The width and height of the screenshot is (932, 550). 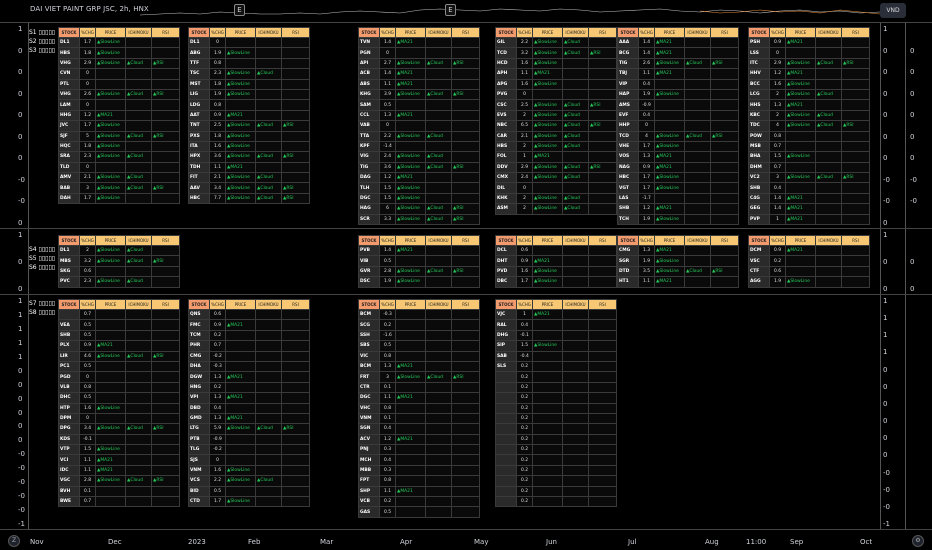 What do you see at coordinates (119, 63) in the screenshot?
I see `table-row: VHG 2.9 ▲SlowLine ▲Cloud ▲RSI` at bounding box center [119, 63].